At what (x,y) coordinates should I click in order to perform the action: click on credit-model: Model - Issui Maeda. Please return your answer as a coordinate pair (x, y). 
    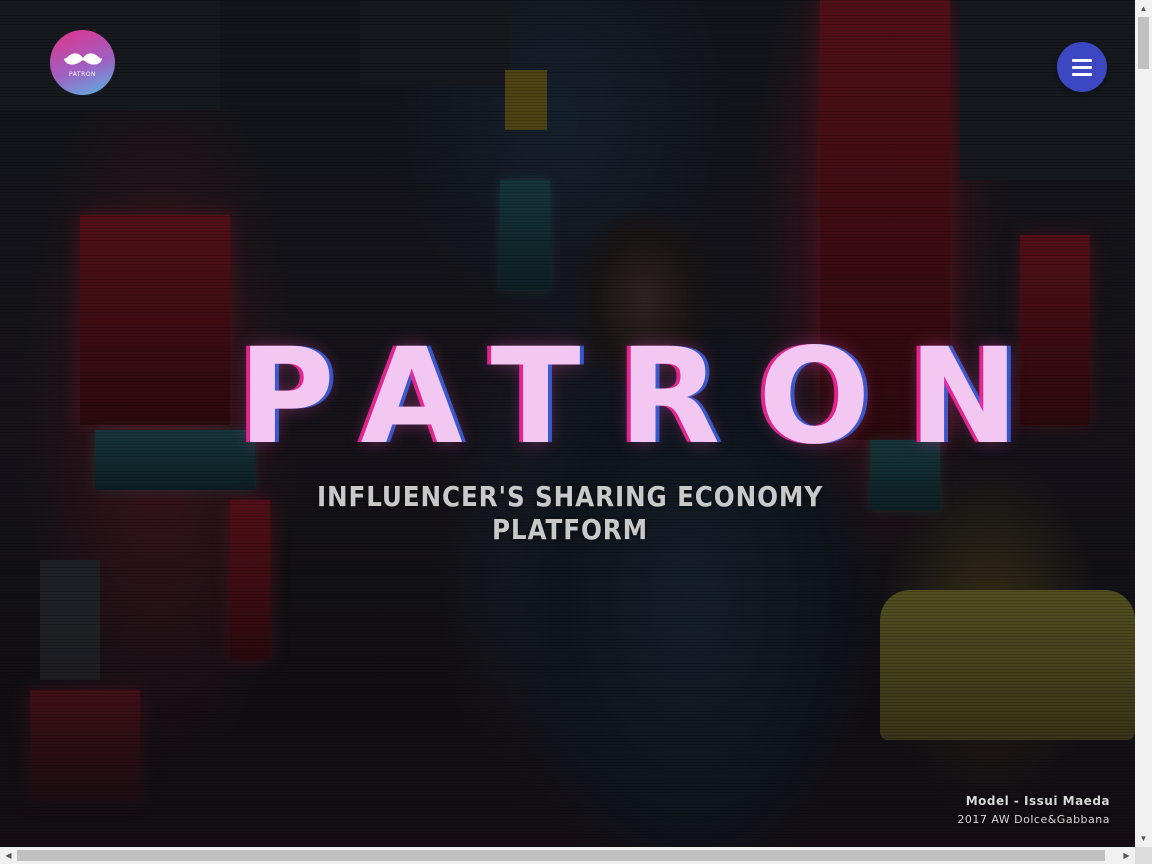
    Looking at the image, I should click on (1037, 801).